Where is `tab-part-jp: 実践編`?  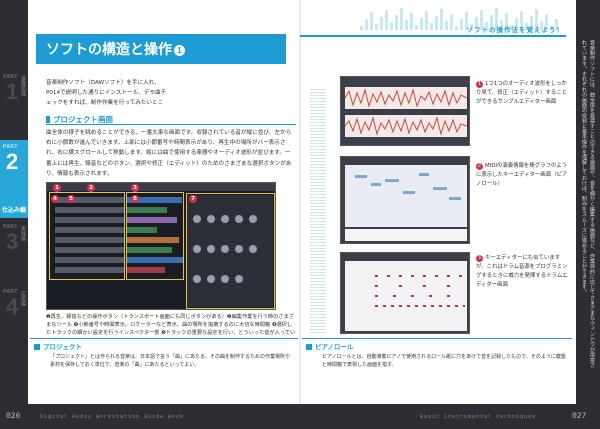 tab-part-jp: 実践編 is located at coordinates (23, 233).